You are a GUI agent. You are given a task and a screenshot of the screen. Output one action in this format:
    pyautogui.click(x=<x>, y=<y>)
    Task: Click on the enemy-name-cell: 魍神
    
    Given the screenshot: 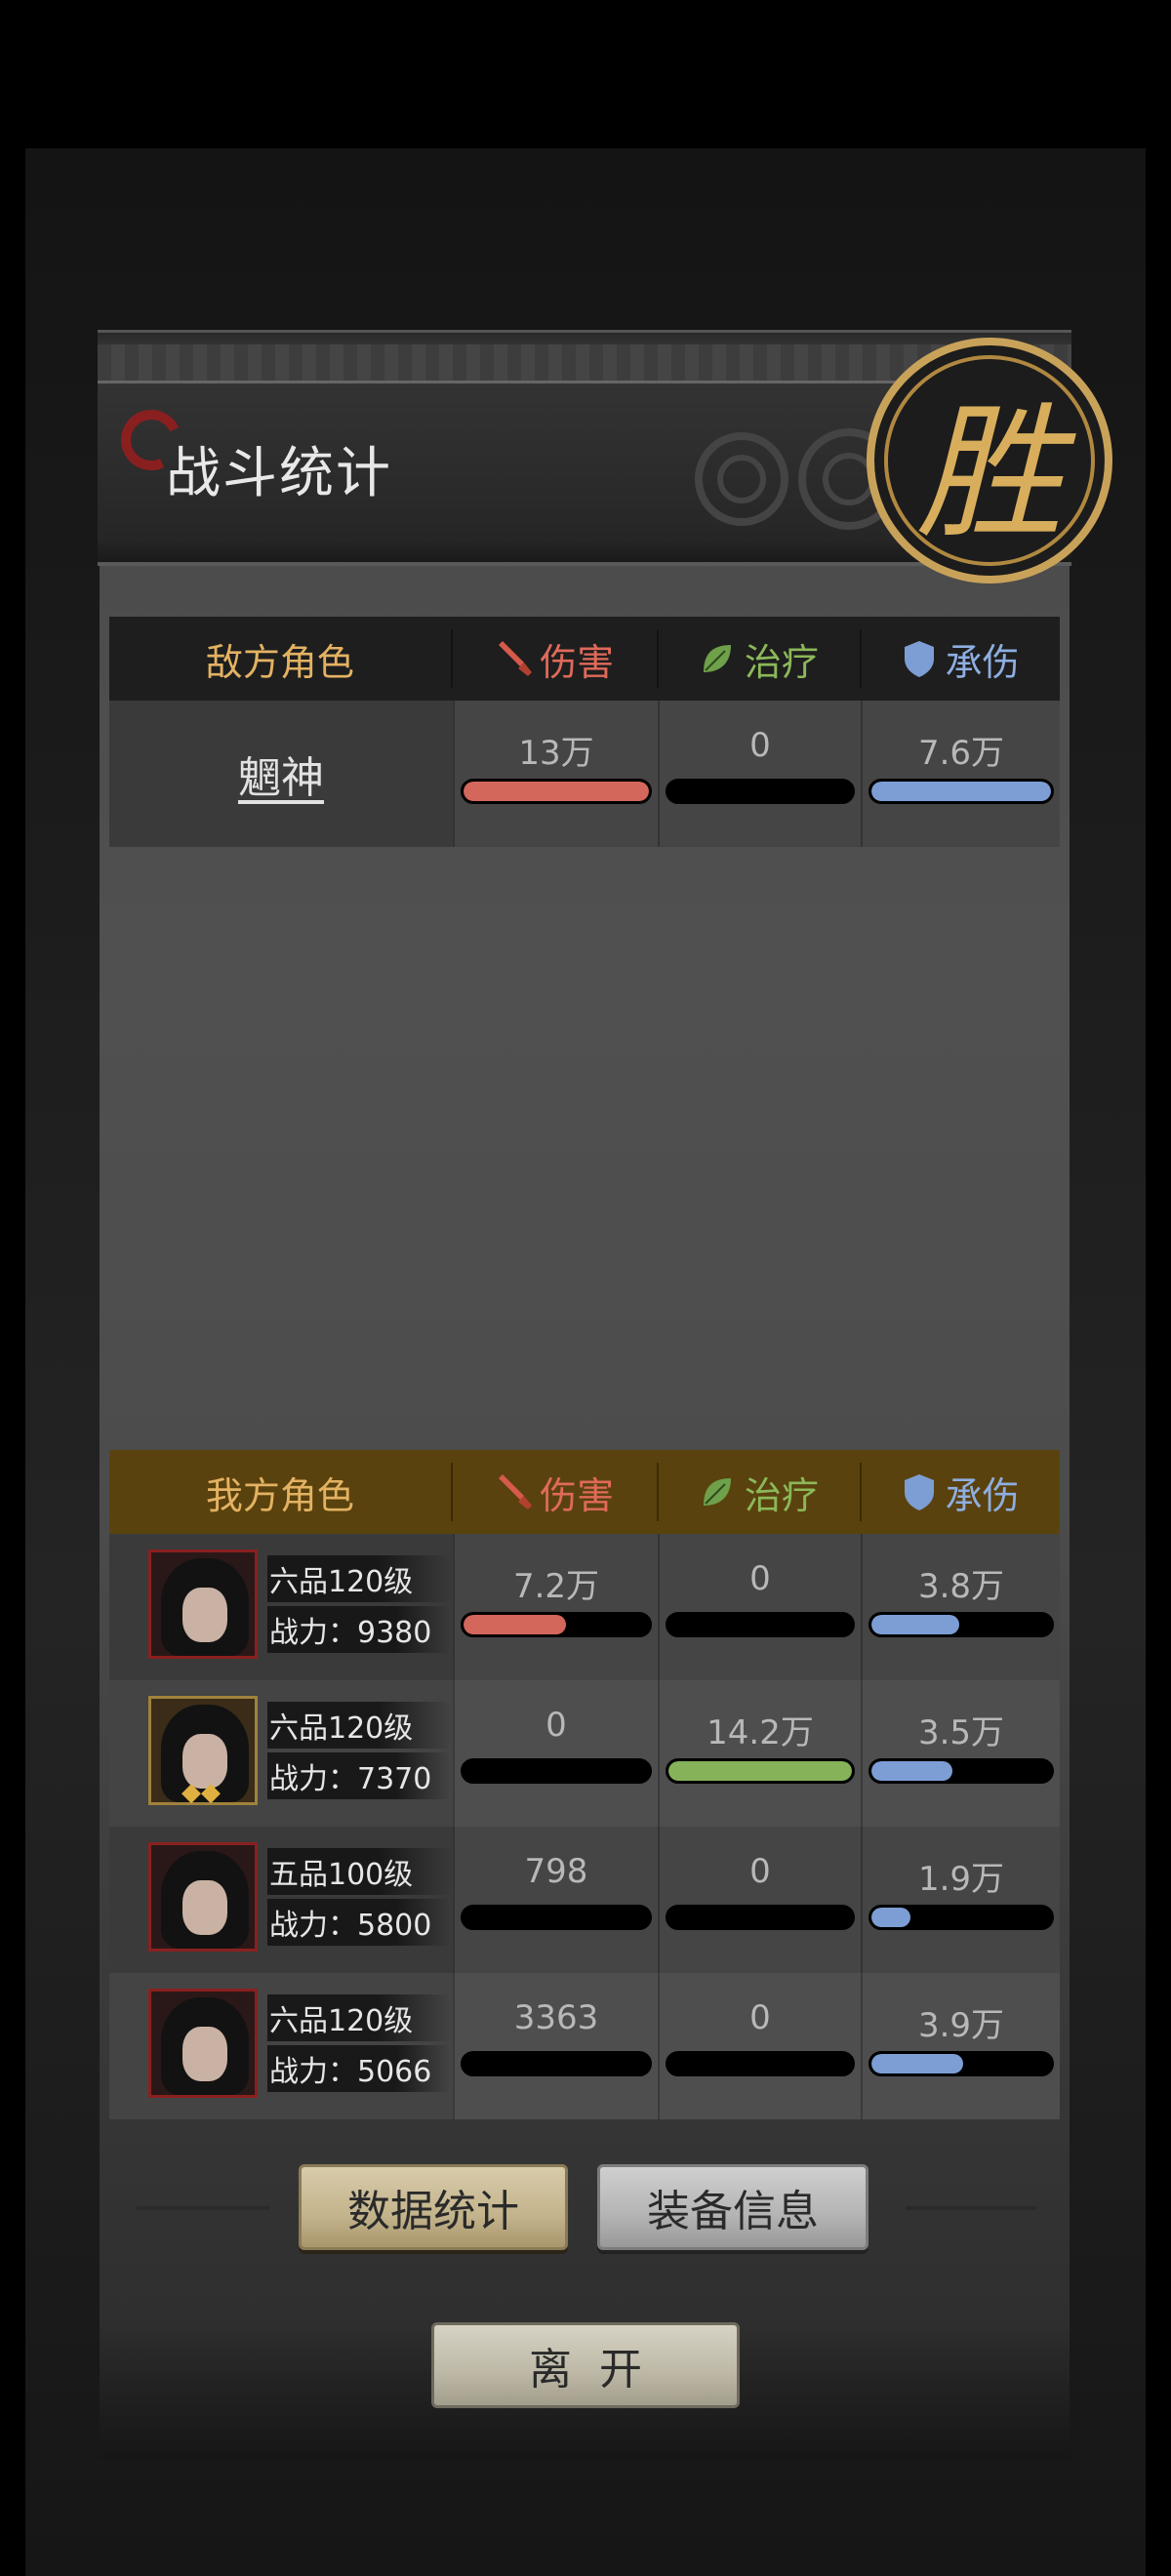 What is the action you would take?
    pyautogui.click(x=281, y=774)
    